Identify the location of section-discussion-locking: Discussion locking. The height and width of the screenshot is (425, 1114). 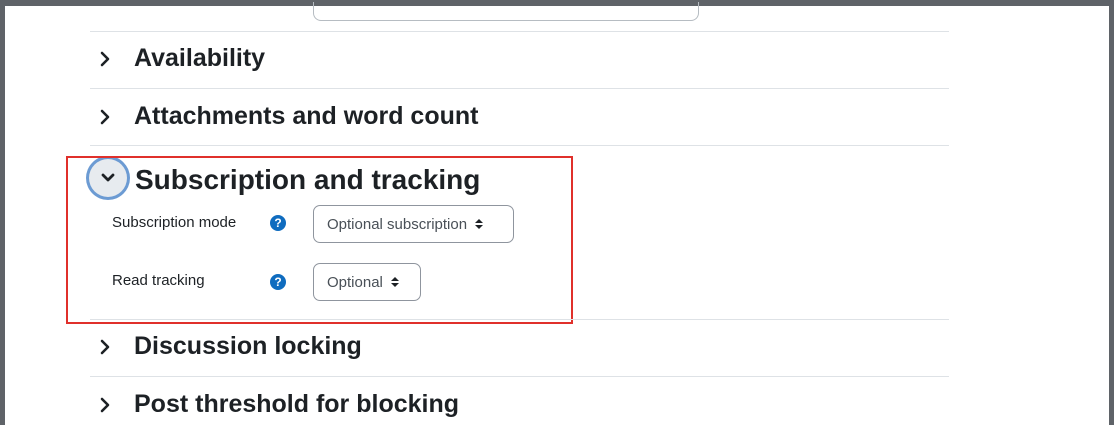
(227, 346).